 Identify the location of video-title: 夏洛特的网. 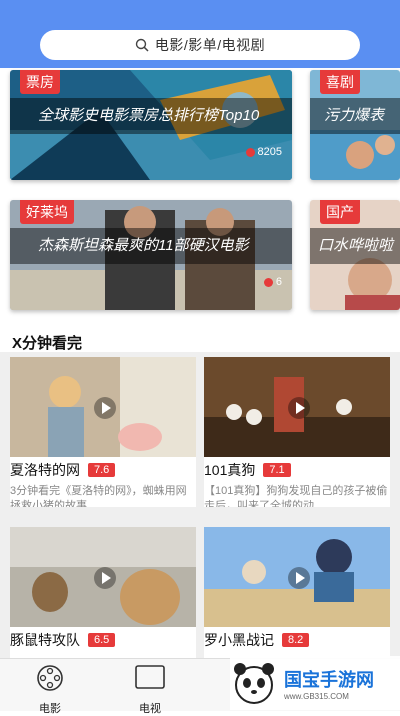
(45, 470).